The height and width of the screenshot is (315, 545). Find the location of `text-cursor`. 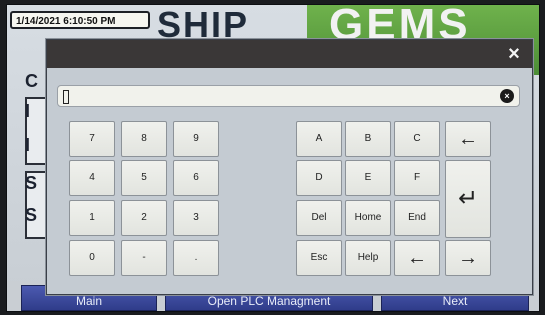

text-cursor is located at coordinates (66, 97).